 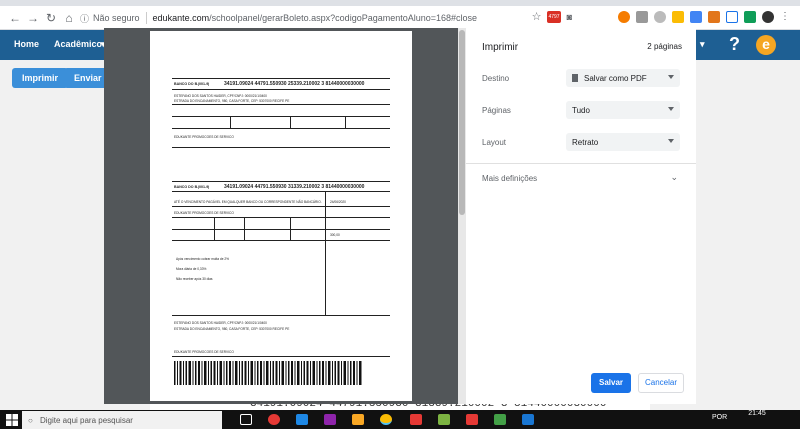 I want to click on file-explorer-icon, so click(x=358, y=419).